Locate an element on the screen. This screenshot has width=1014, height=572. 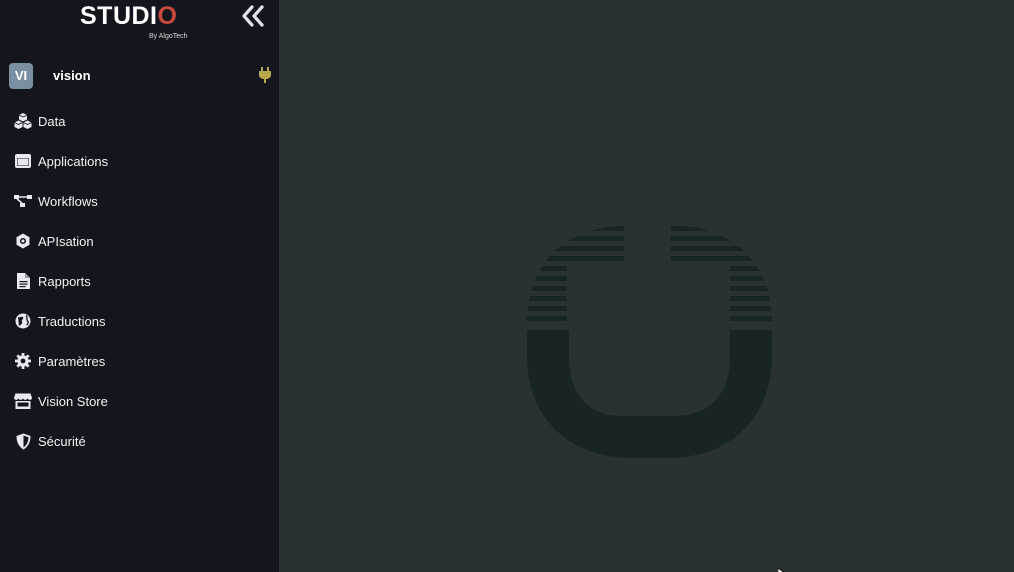
collapse-sidebar-button is located at coordinates (253, 16).